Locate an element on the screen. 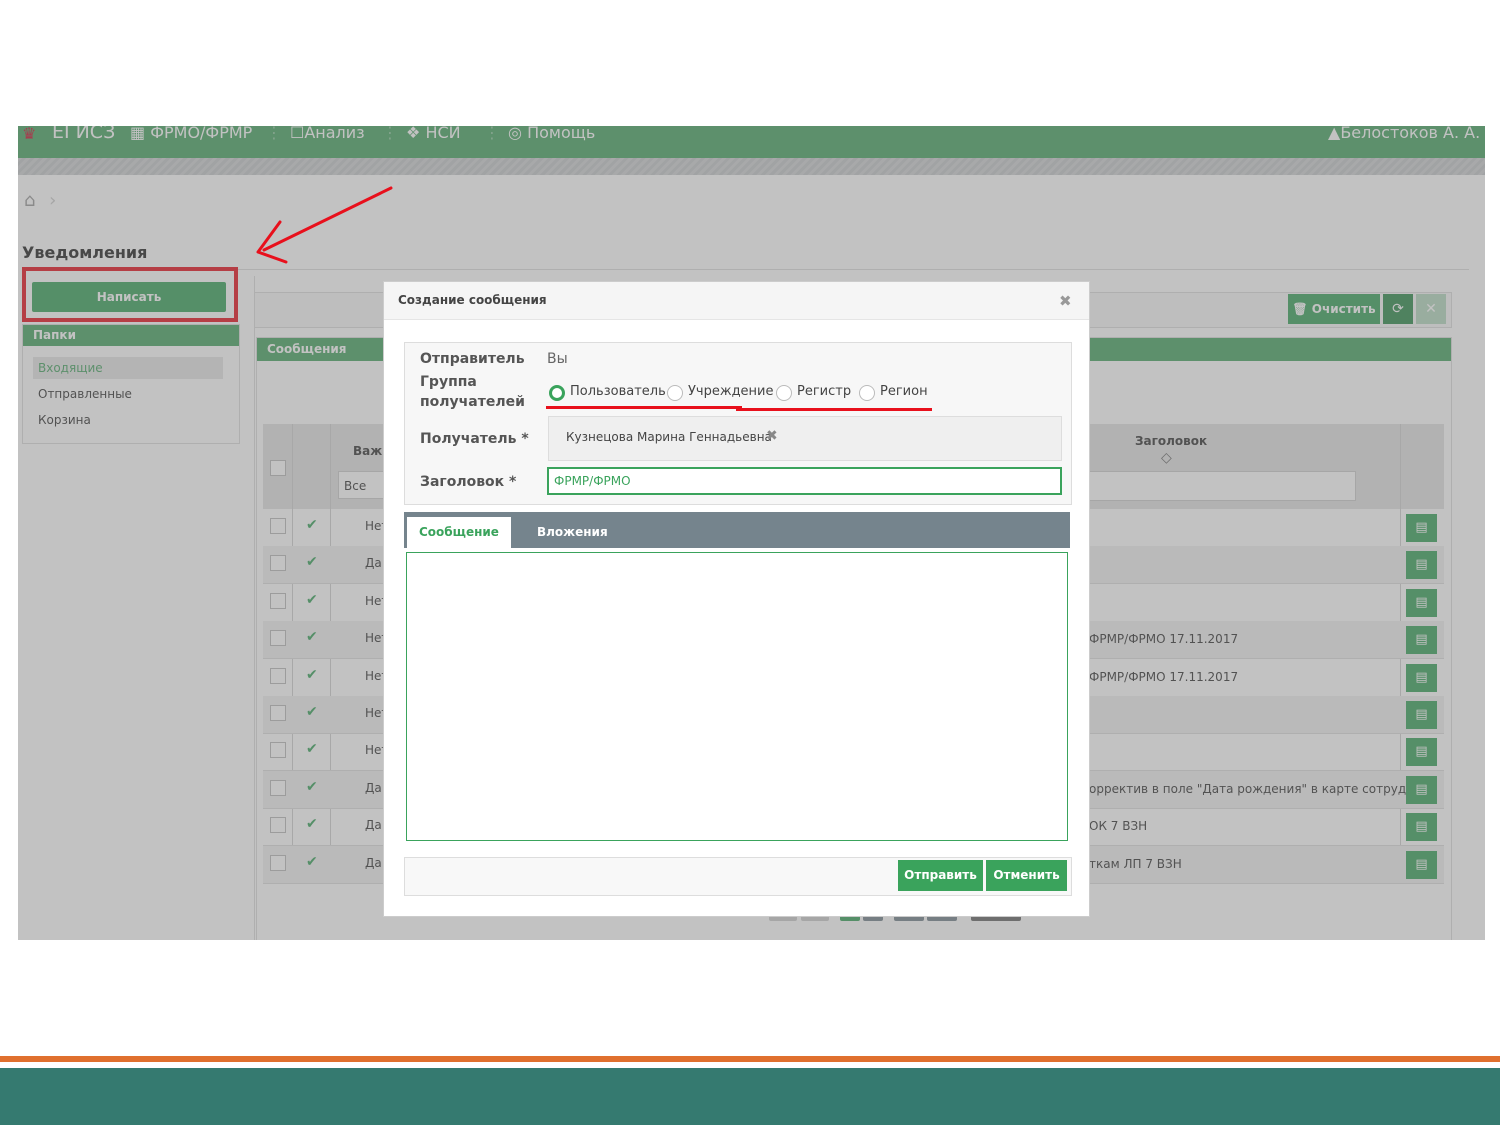 The width and height of the screenshot is (1500, 1125). radio-institution-label: Учреждение is located at coordinates (731, 391).